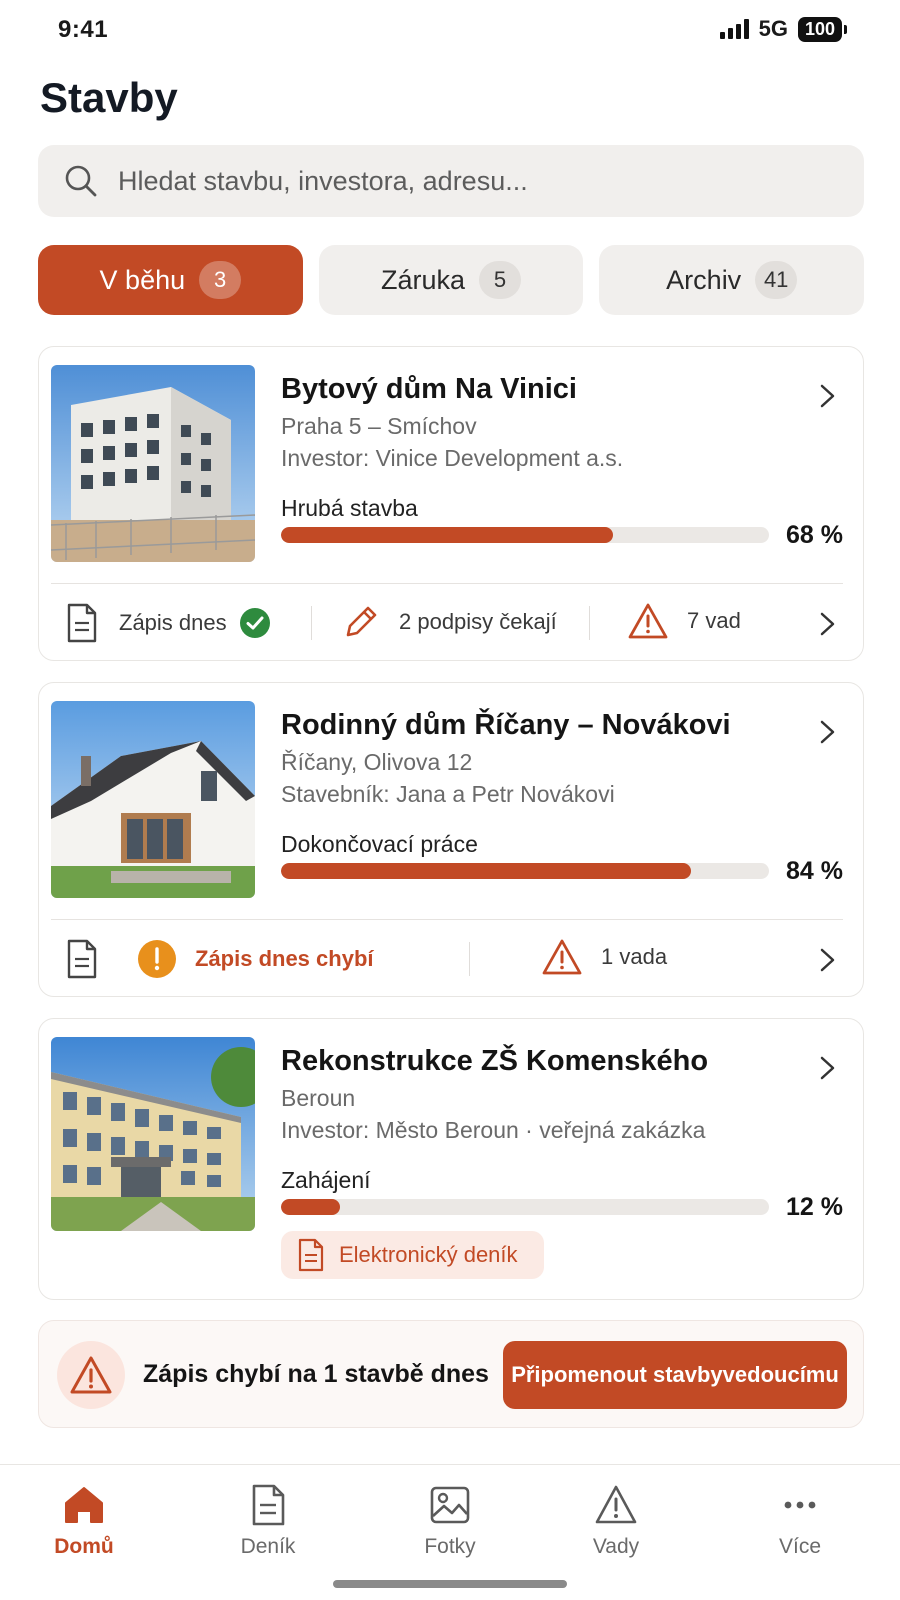  Describe the element at coordinates (423, 279) in the screenshot. I see `tab-label: Záruka` at that location.